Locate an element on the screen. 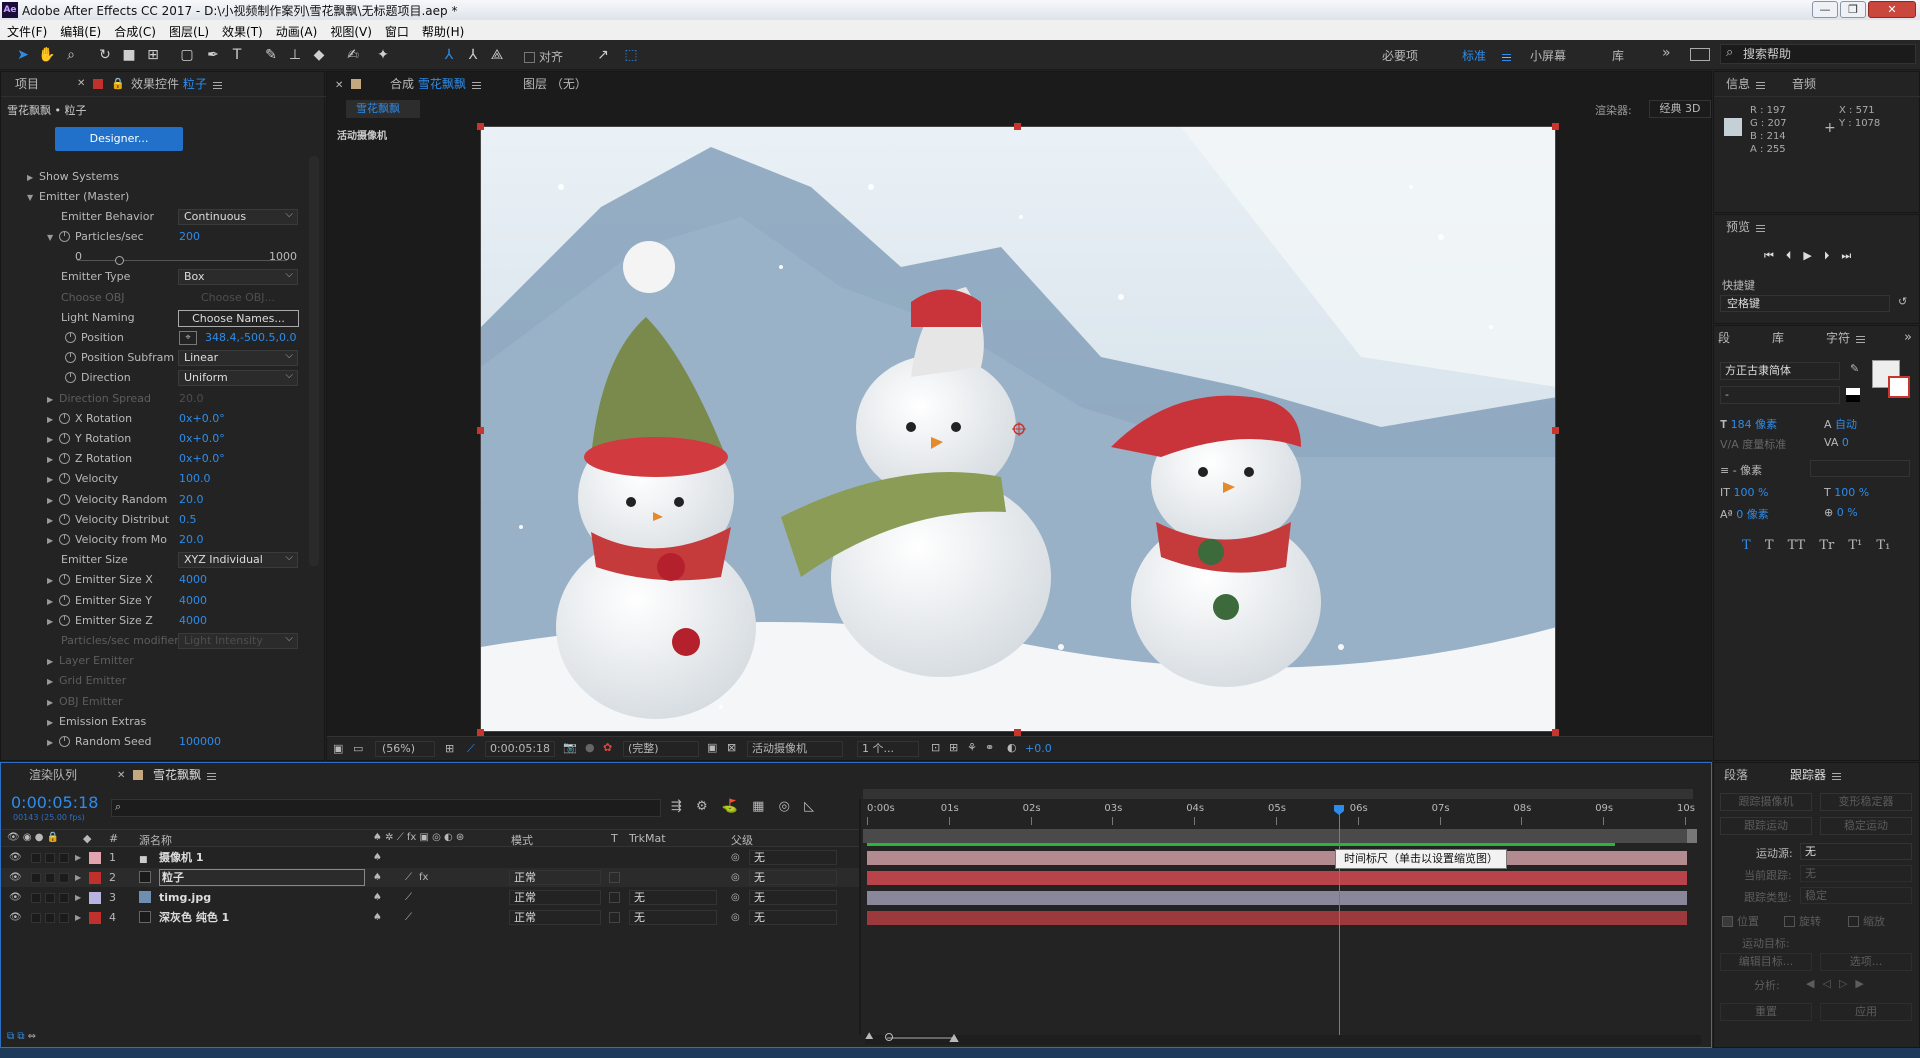 The width and height of the screenshot is (1920, 1058). tab-composition: 合成 雪花飘飘 is located at coordinates (435, 84).